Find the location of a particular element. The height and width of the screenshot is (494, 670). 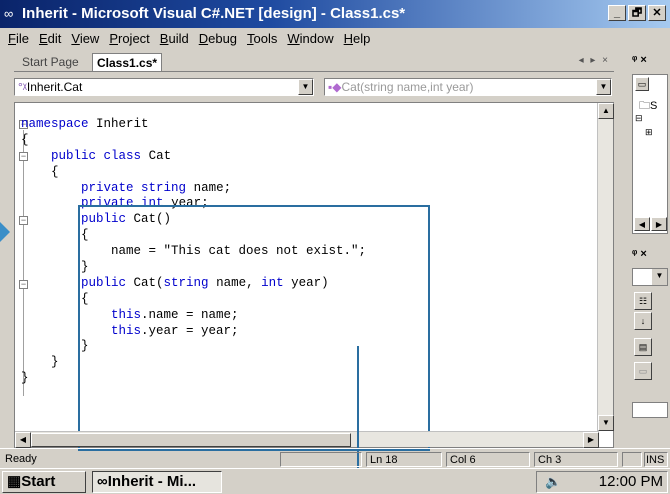

menu-help: Help is located at coordinates (358, 38).